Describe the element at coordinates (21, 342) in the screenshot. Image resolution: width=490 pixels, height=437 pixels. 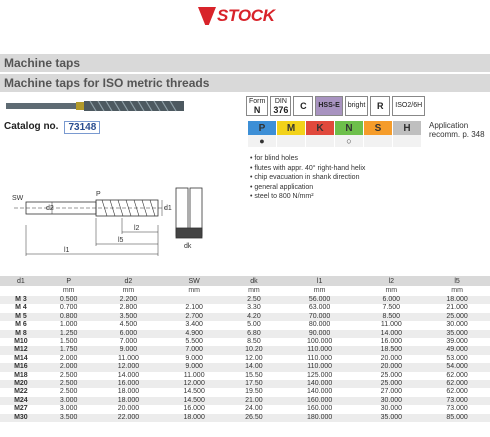
I see `table-cell: M10` at that location.